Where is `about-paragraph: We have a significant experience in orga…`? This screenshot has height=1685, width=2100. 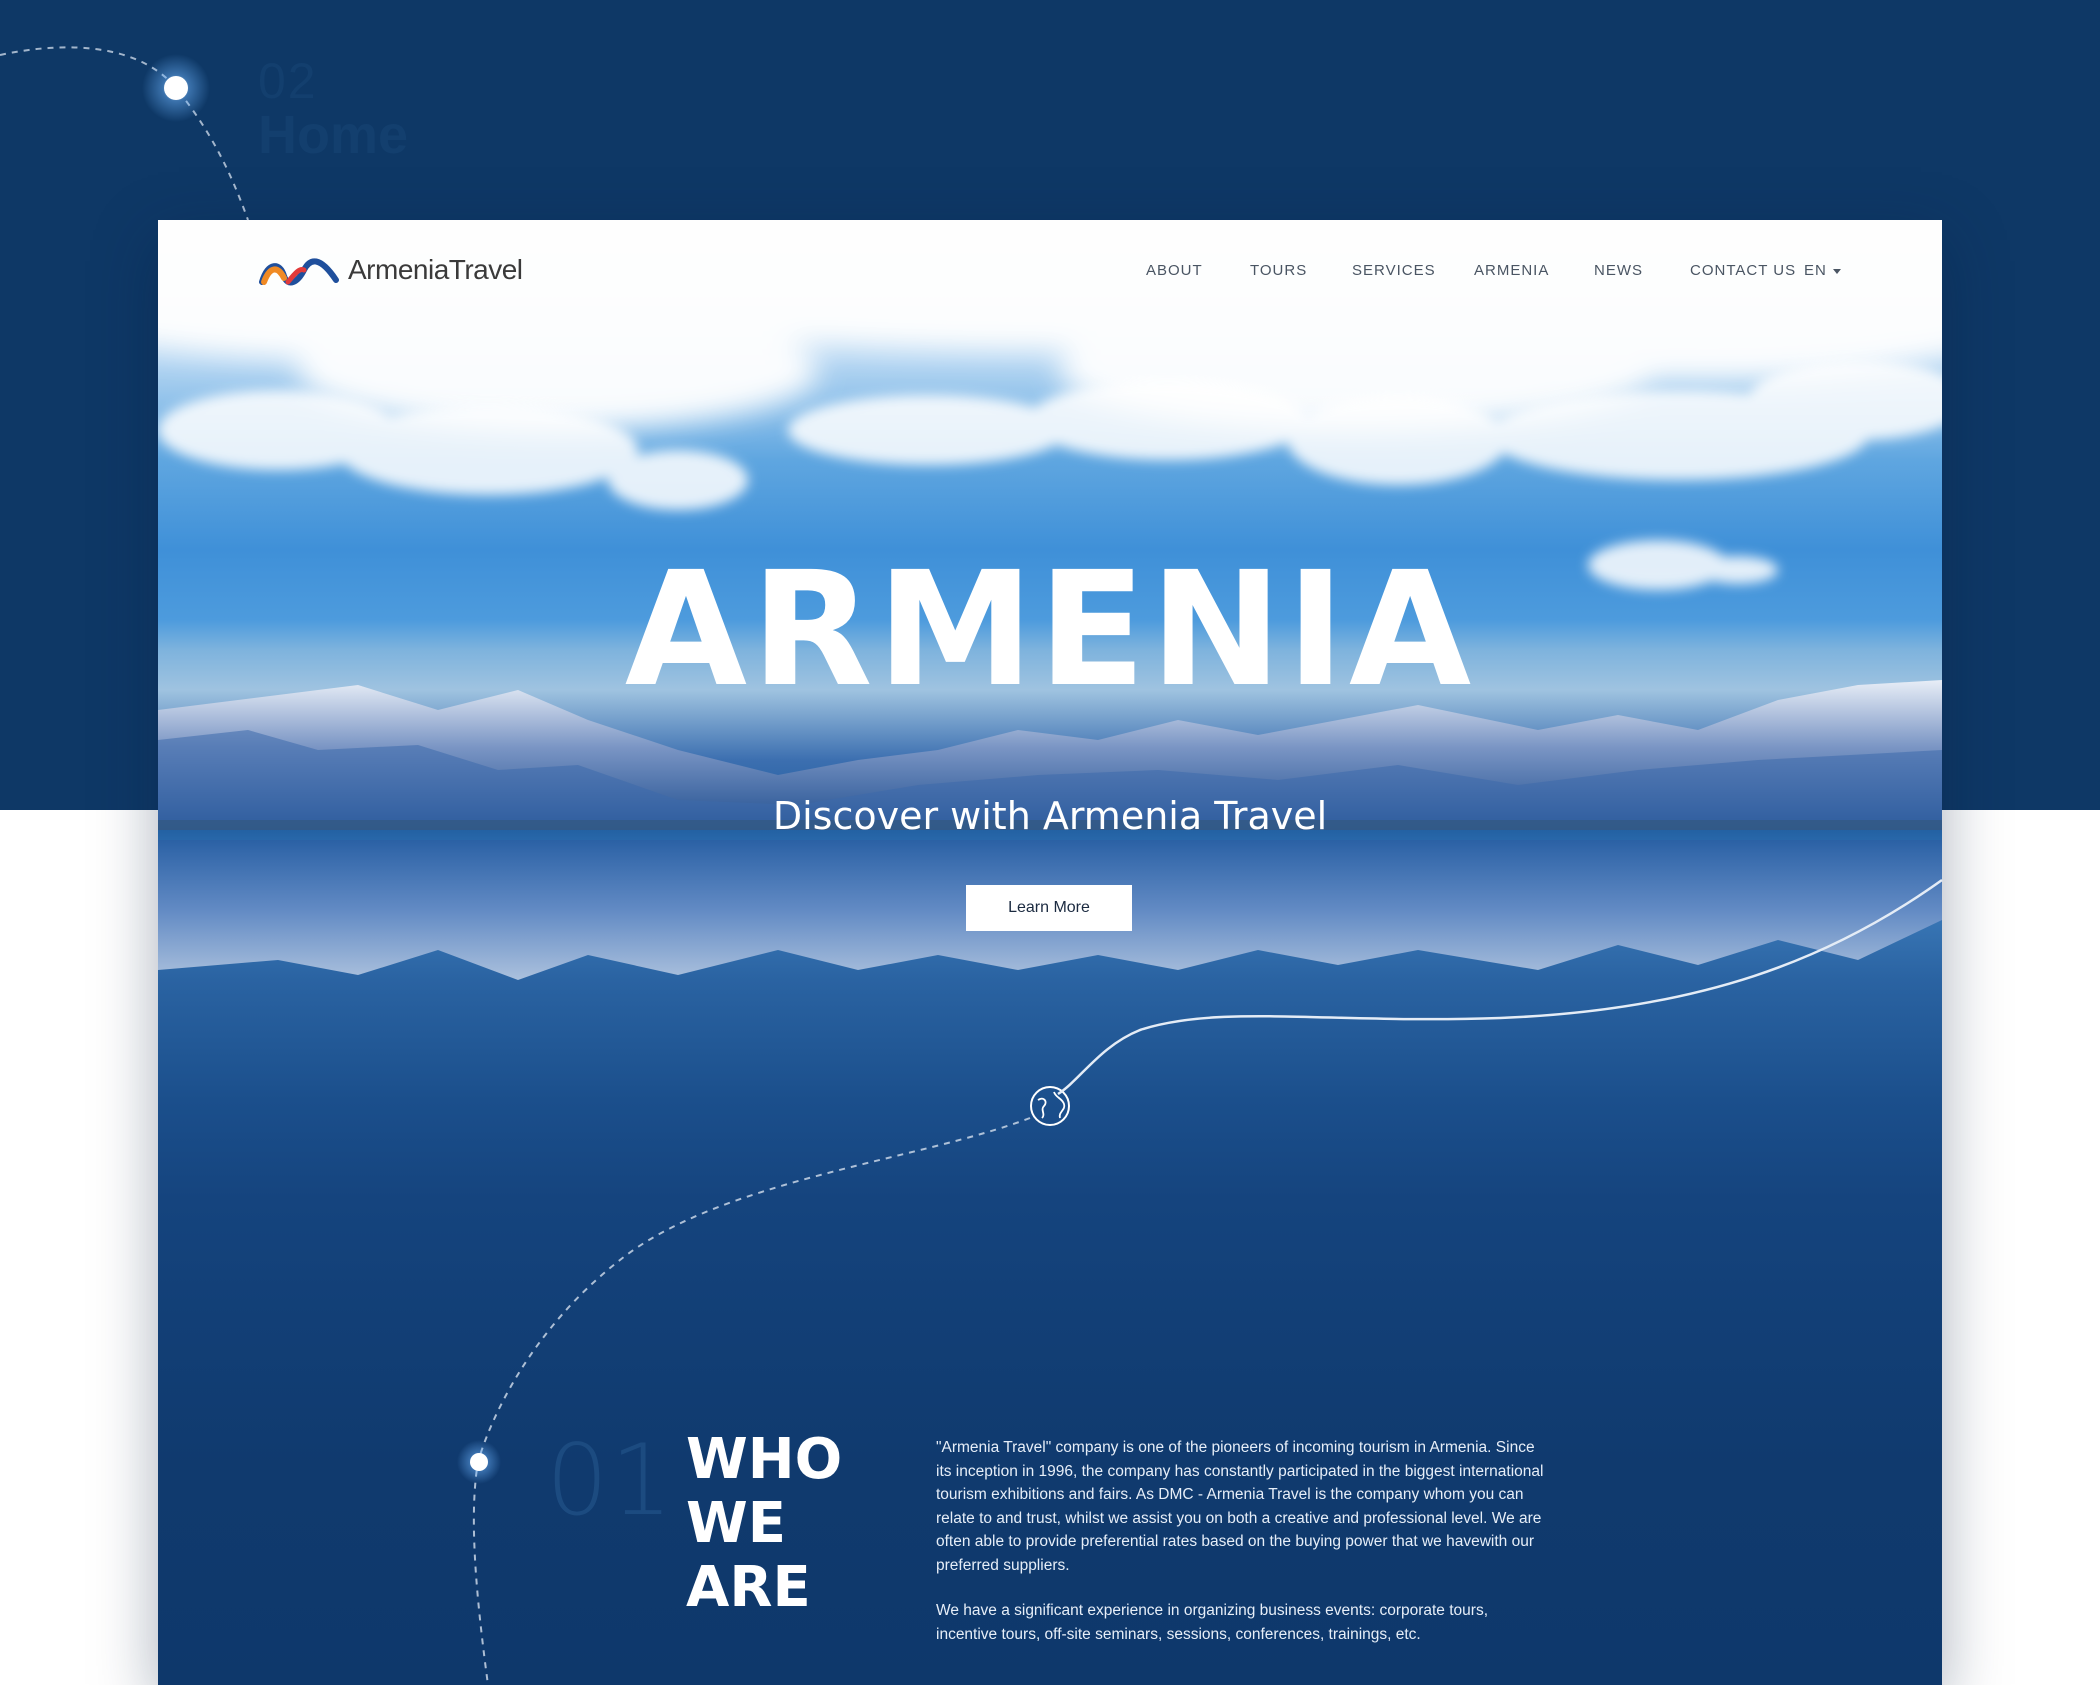 about-paragraph: We have a significant experience in orga… is located at coordinates (1212, 1622).